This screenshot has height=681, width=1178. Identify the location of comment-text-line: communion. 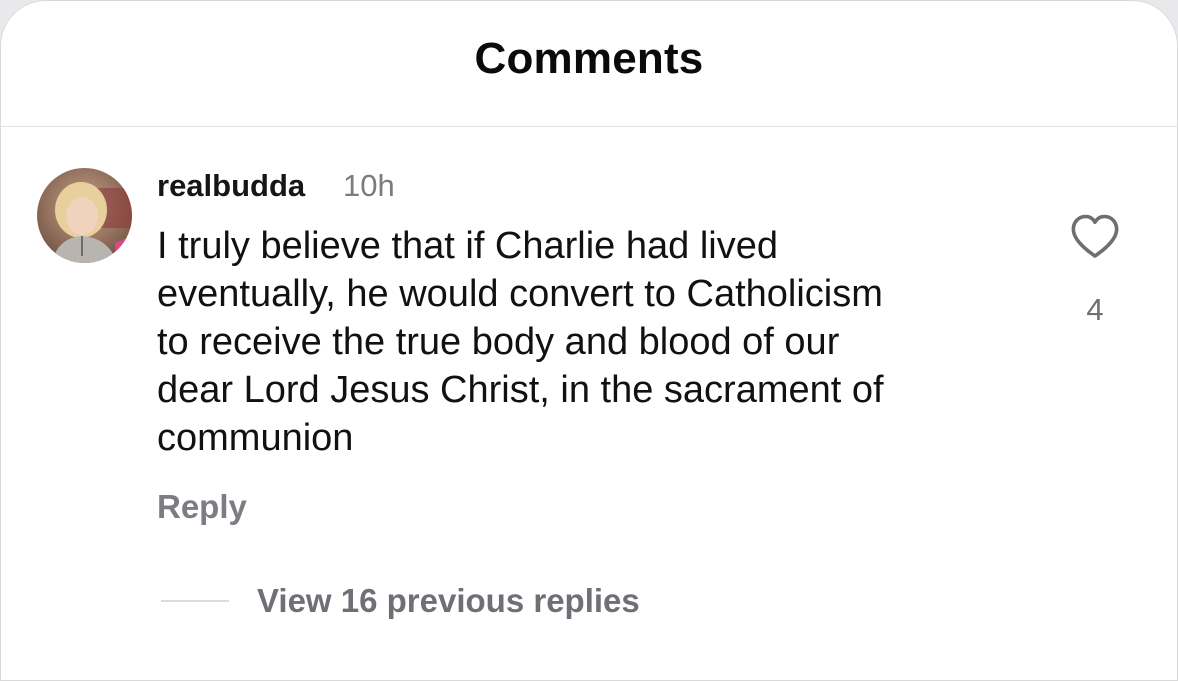
(255, 438).